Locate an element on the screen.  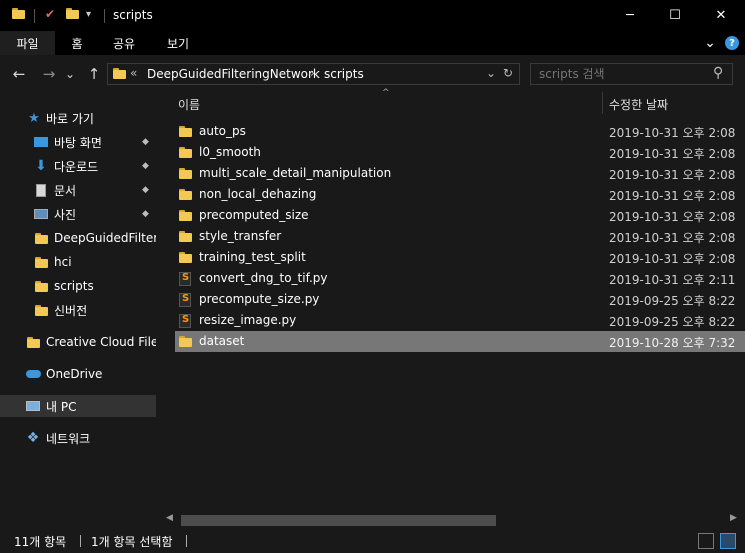
scroll-left-icon: ◀ is located at coordinates (169, 518).